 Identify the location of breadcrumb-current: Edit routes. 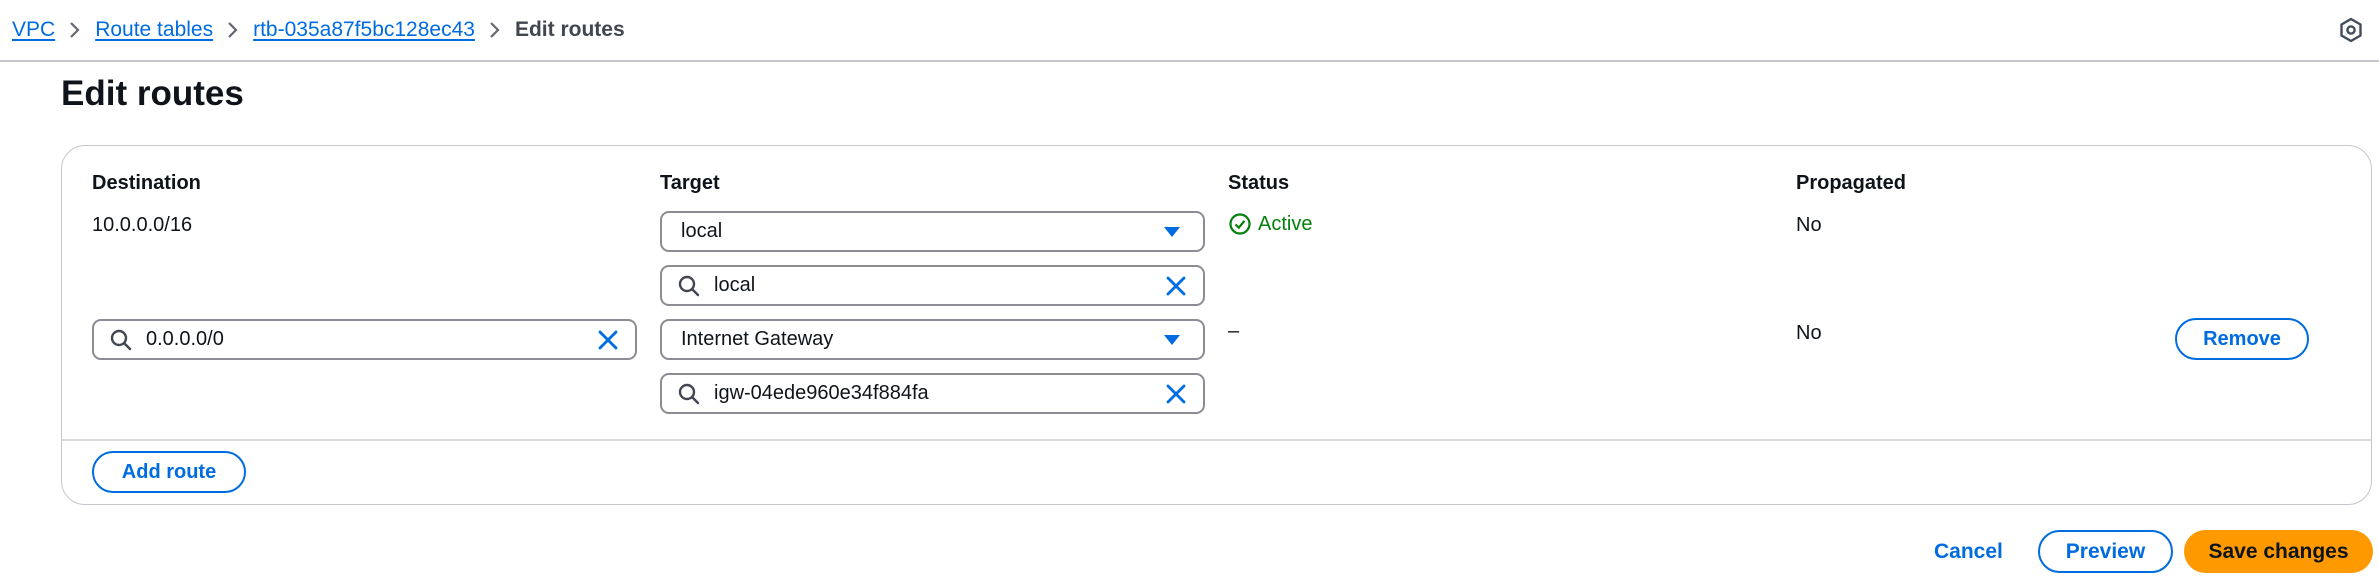
(569, 29).